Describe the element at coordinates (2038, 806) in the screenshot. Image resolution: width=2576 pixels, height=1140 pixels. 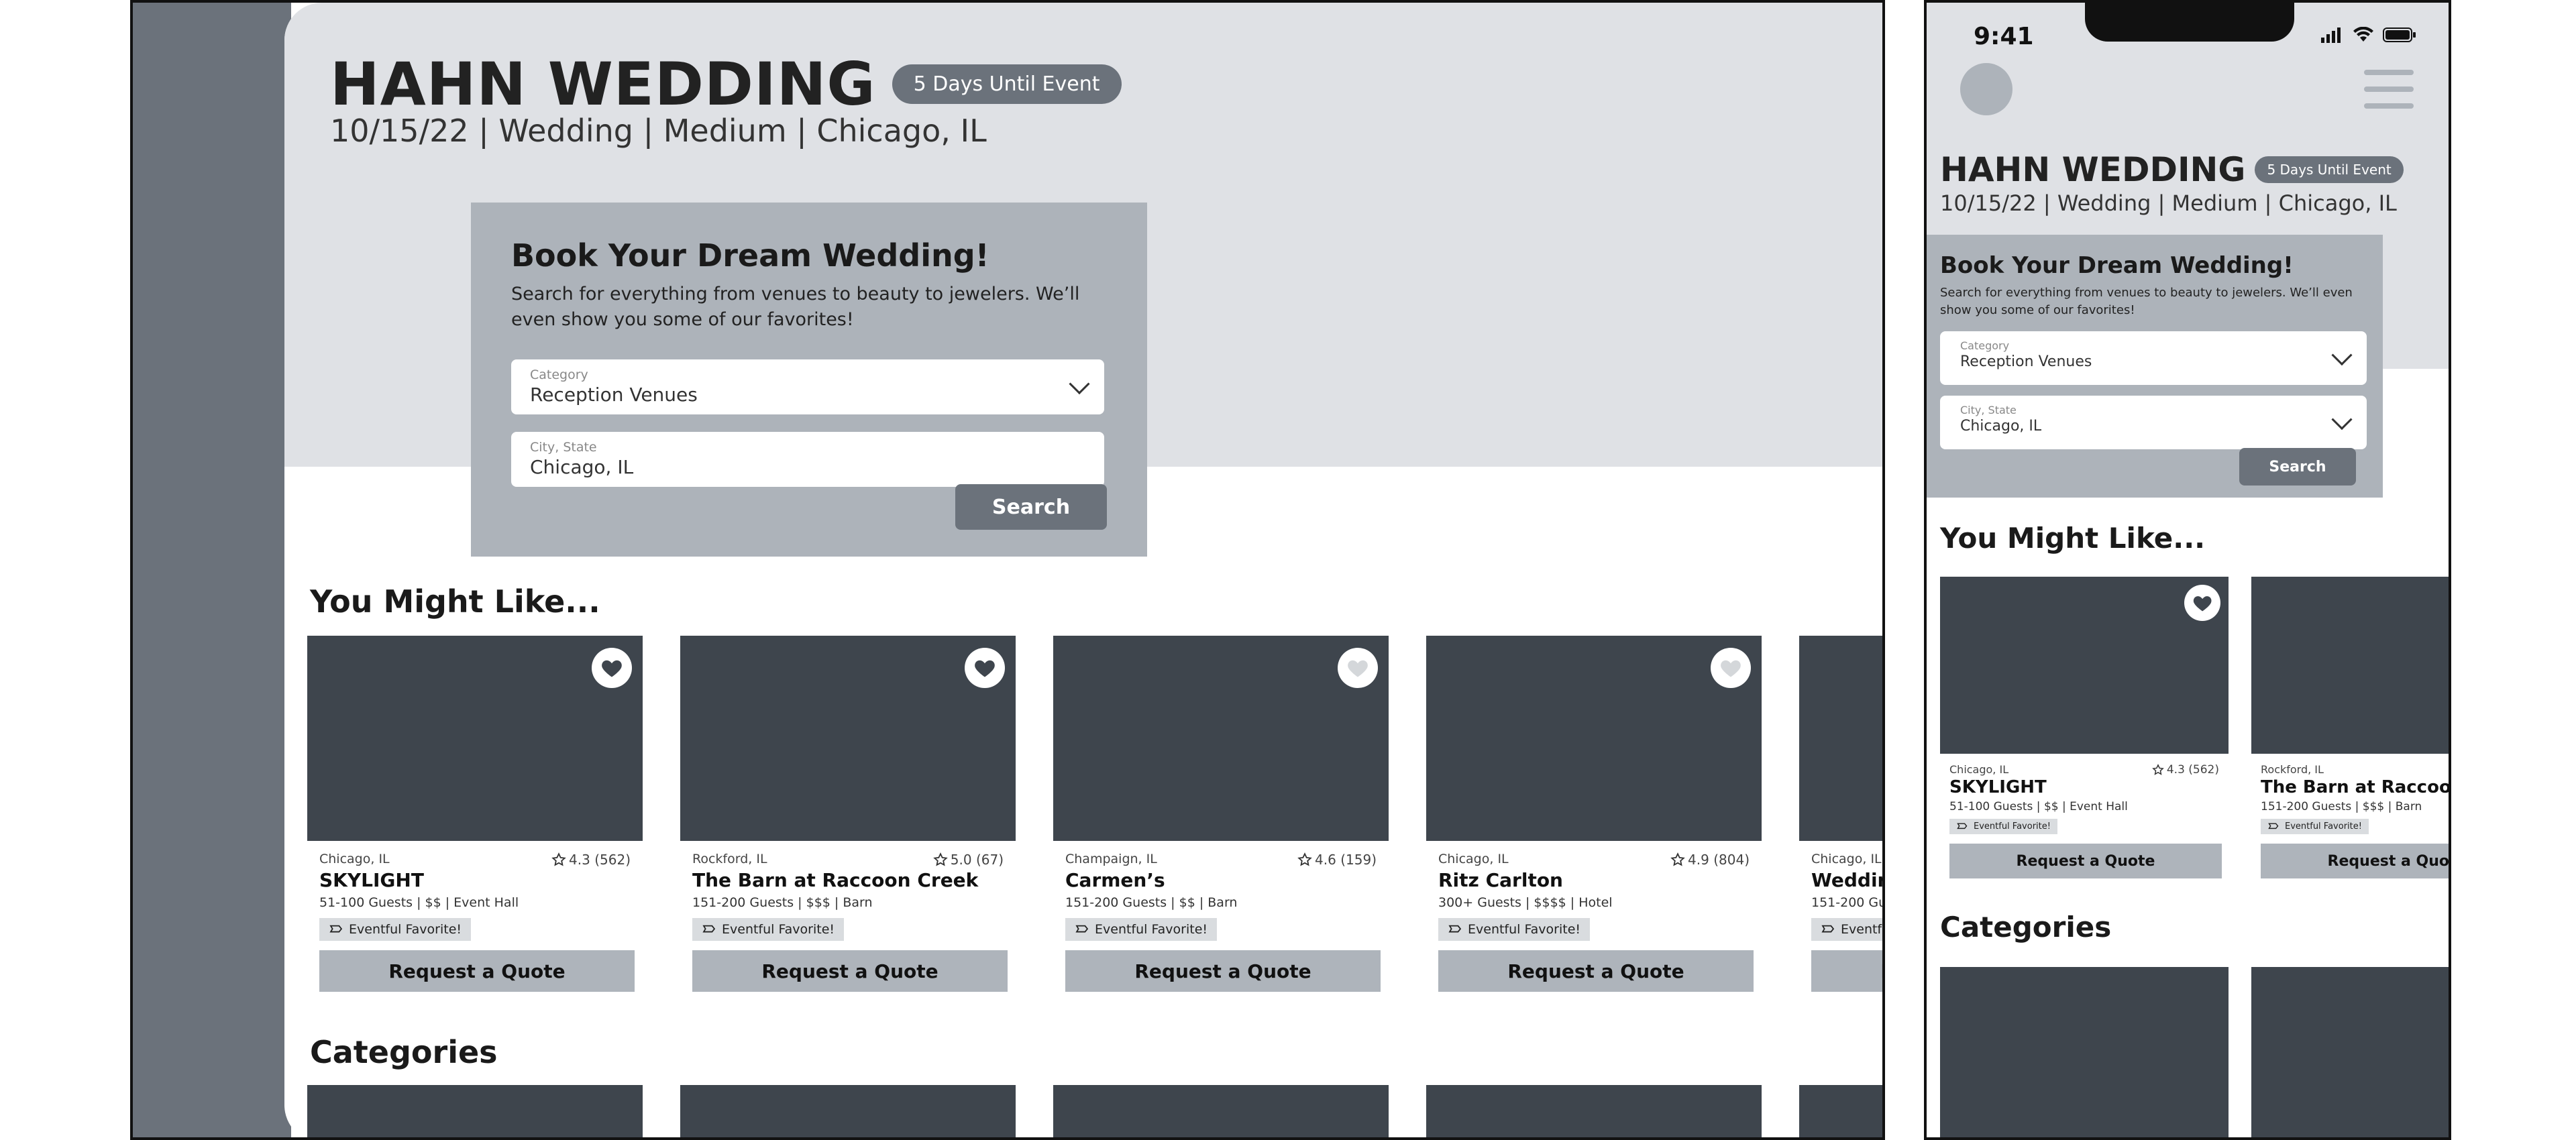
I see `venue-meta: 51-100 Guests | $$ | Event Hall` at that location.